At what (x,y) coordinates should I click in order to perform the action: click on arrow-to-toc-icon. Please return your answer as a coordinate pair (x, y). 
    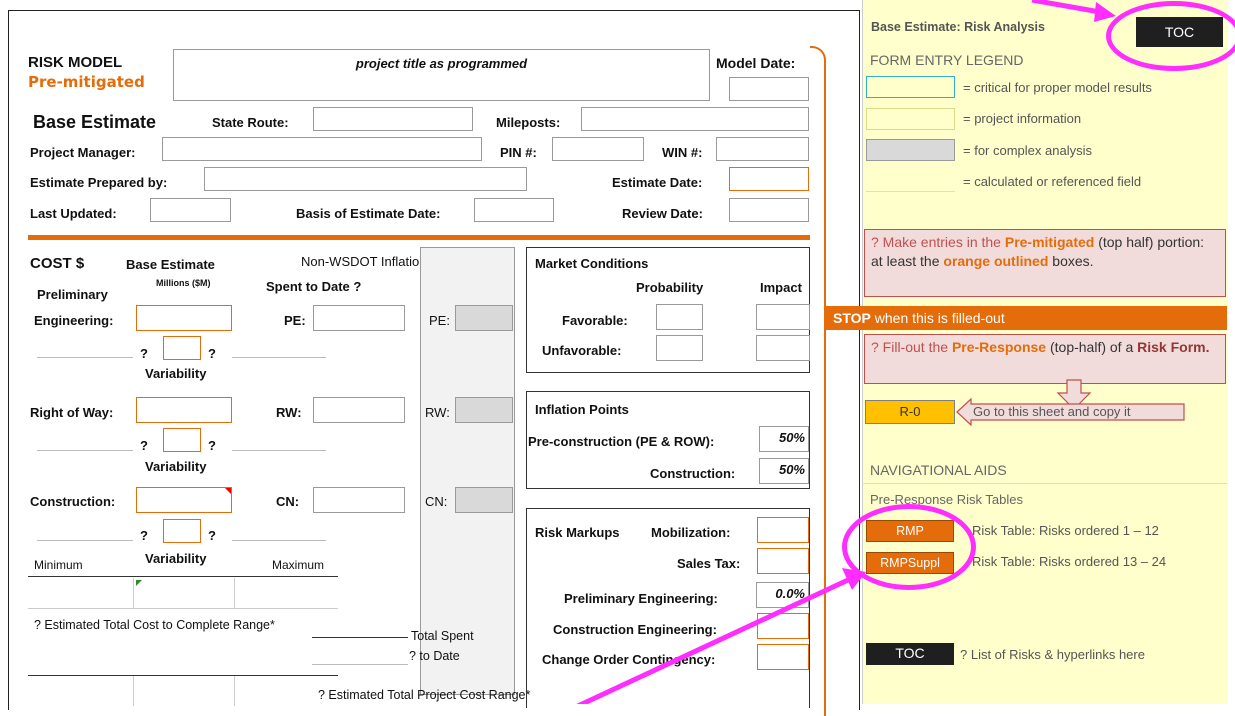
    Looking at the image, I should click on (1073, 11).